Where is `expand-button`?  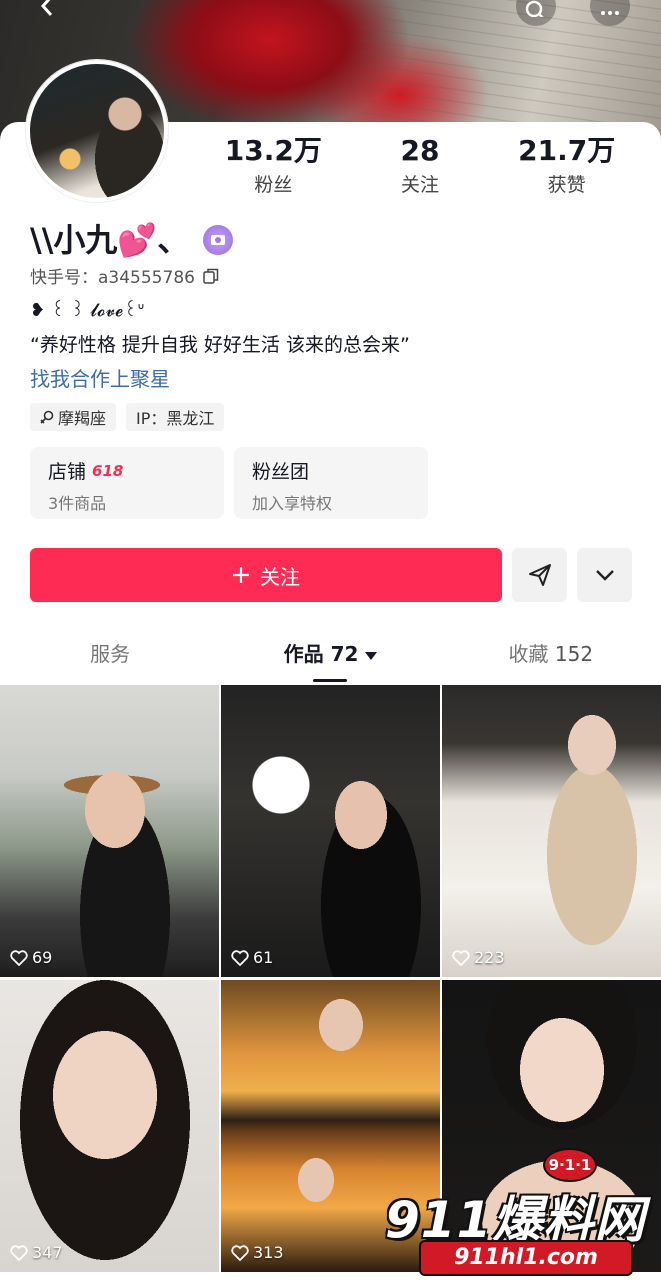 expand-button is located at coordinates (604, 575).